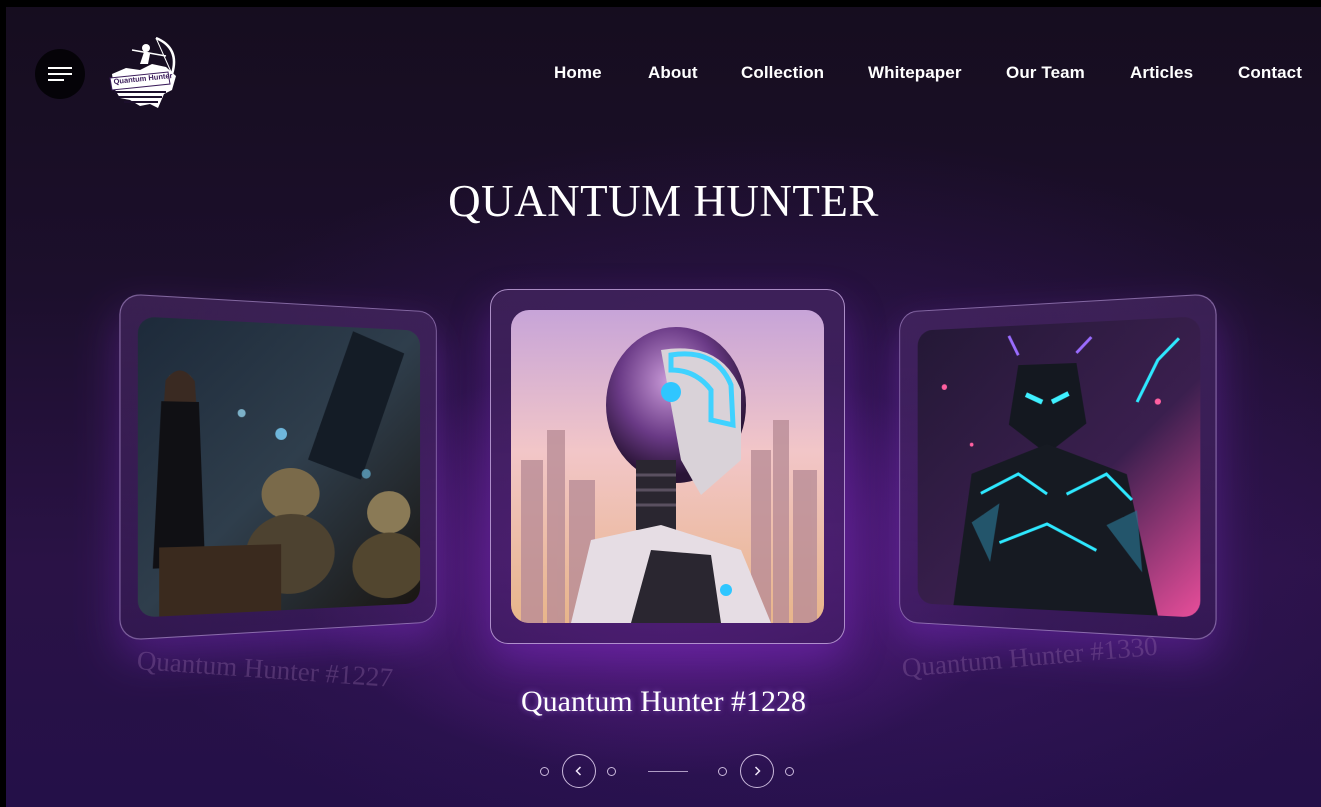 The width and height of the screenshot is (1321, 807). Describe the element at coordinates (1270, 73) in the screenshot. I see `nav-contact: Contact` at that location.